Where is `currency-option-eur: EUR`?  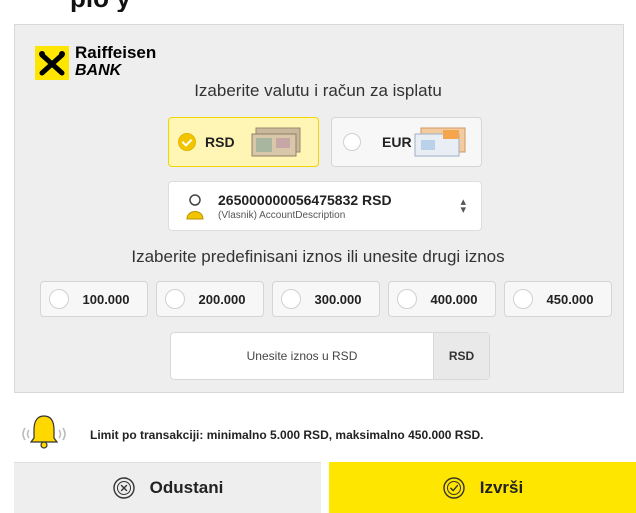 currency-option-eur: EUR is located at coordinates (406, 142).